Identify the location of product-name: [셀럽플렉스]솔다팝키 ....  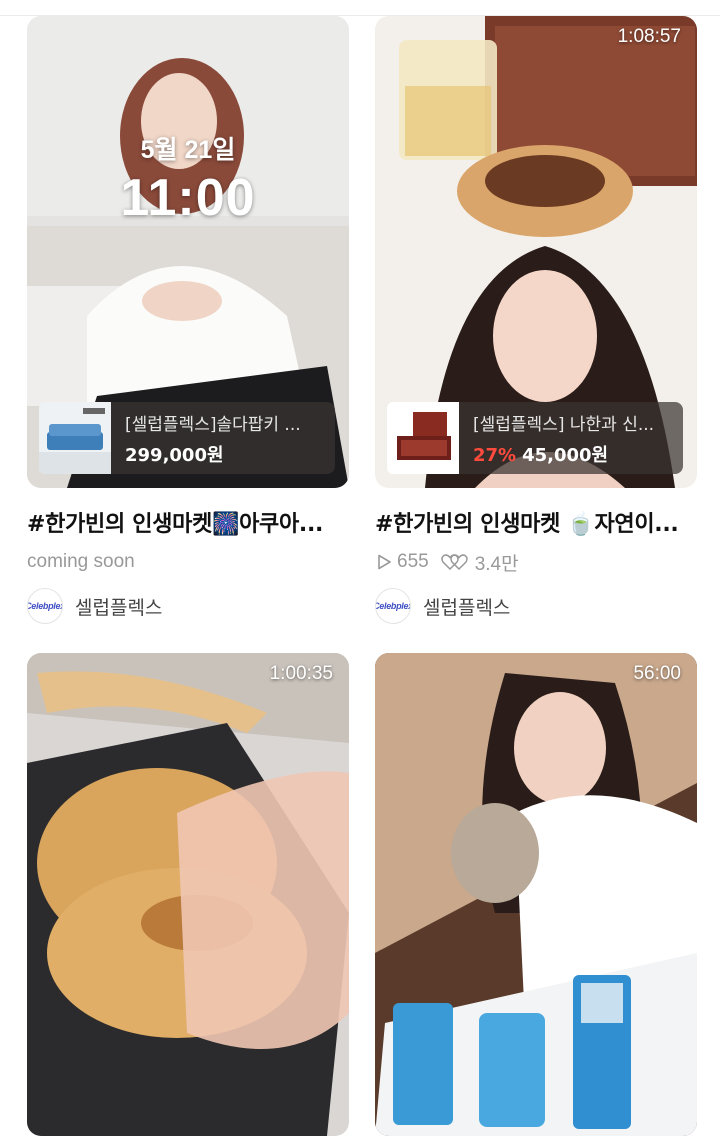
(213, 424).